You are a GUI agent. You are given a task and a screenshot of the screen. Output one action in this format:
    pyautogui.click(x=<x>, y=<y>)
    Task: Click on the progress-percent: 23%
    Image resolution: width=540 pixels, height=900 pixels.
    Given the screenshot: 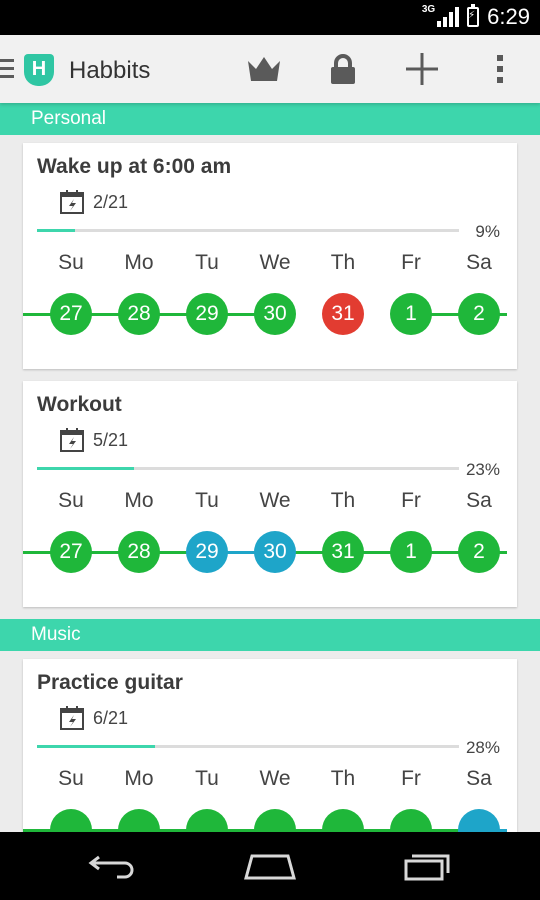 What is the action you would take?
    pyautogui.click(x=482, y=469)
    